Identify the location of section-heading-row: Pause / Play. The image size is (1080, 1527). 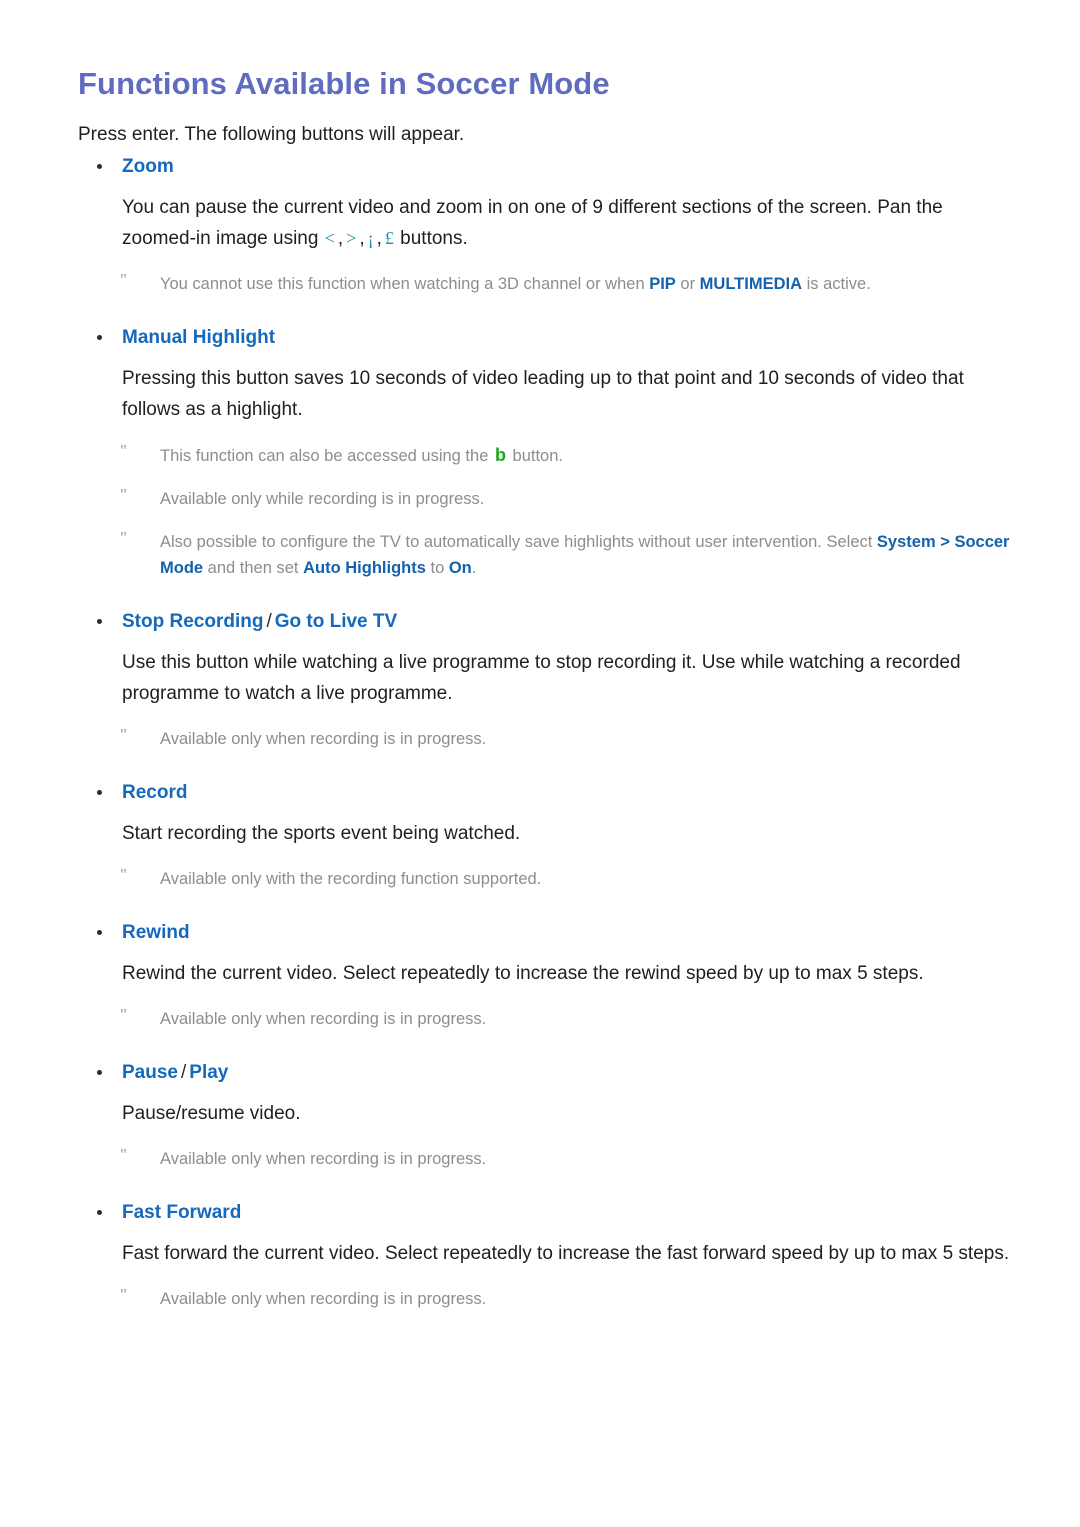
(540, 1073).